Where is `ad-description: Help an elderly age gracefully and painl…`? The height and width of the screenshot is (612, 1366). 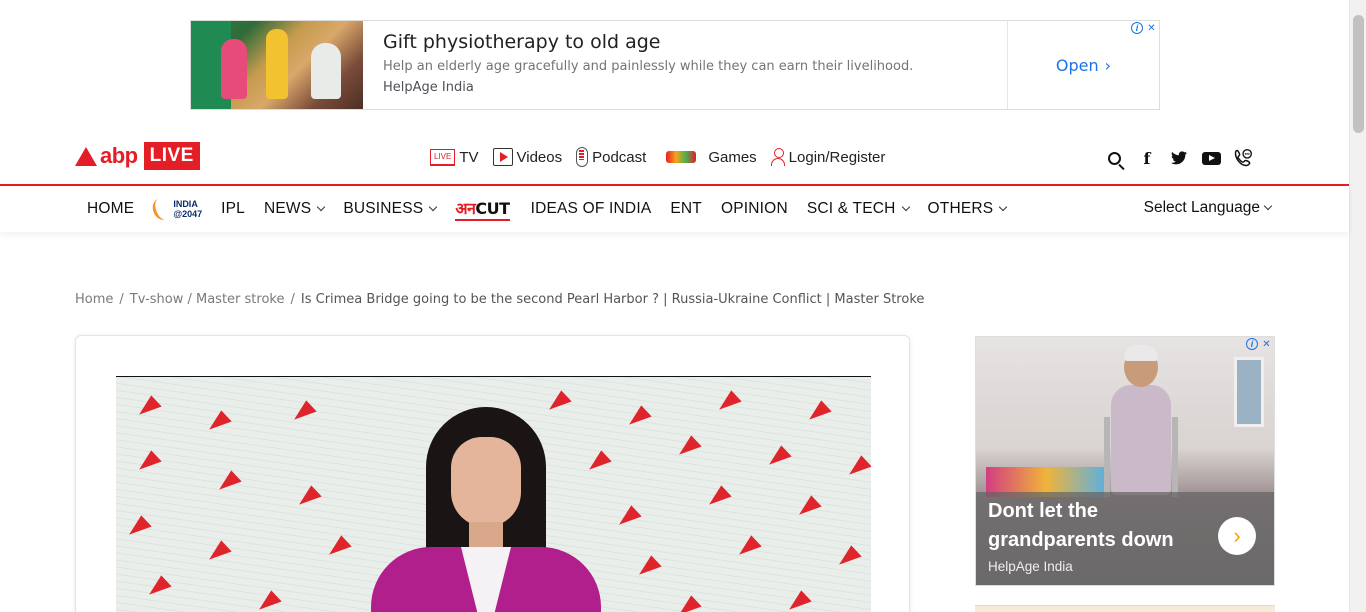 ad-description: Help an elderly age gracefully and painl… is located at coordinates (648, 66).